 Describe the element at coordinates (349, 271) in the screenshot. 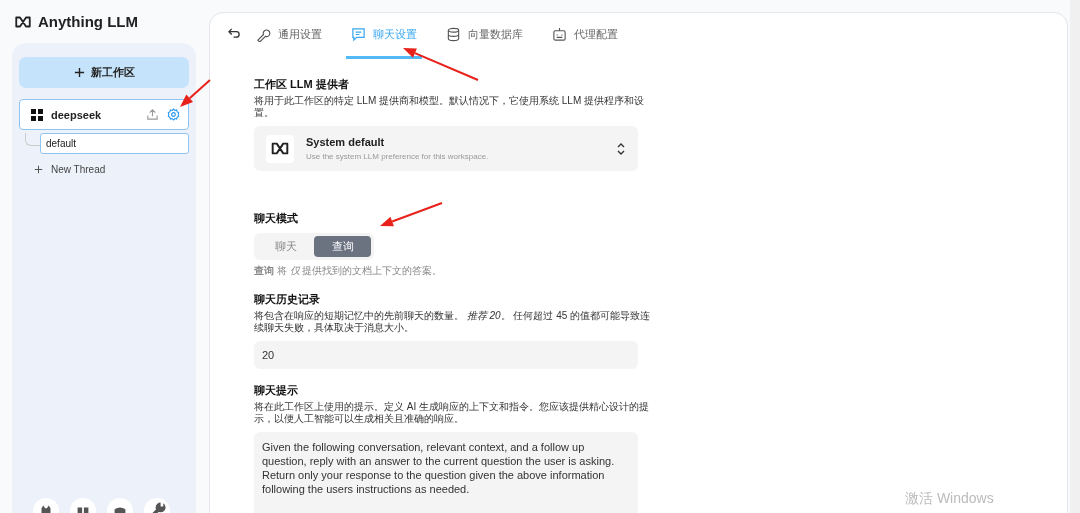

I see `mode-hint: 查询 将 仅 提供找到的文档上下文的答案。` at that location.